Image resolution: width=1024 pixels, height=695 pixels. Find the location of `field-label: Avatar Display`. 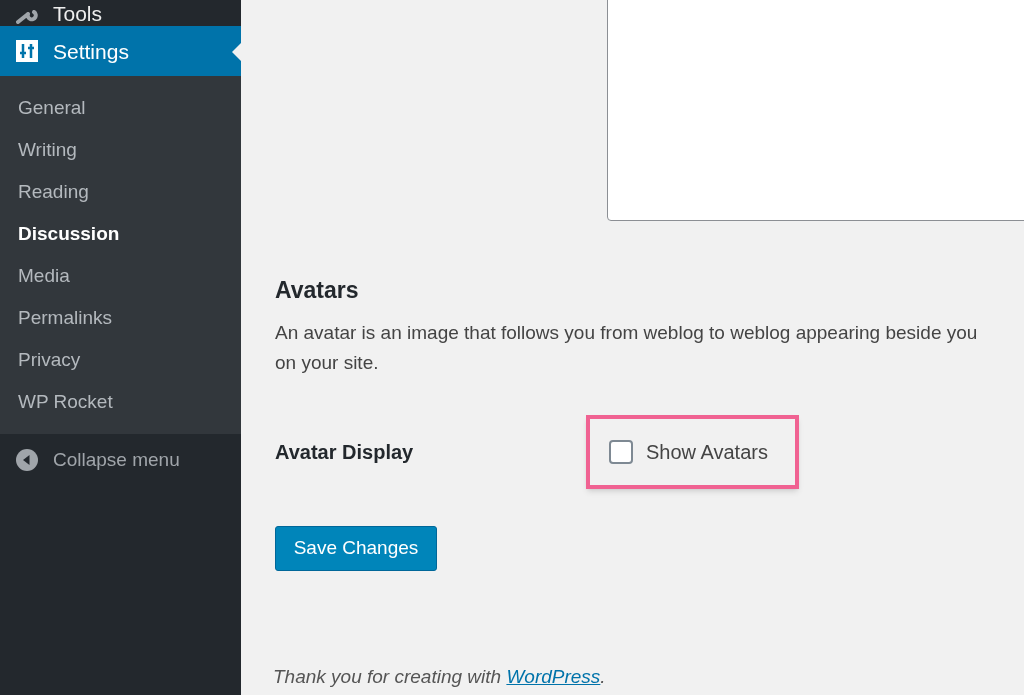

field-label: Avatar Display is located at coordinates (345, 452).